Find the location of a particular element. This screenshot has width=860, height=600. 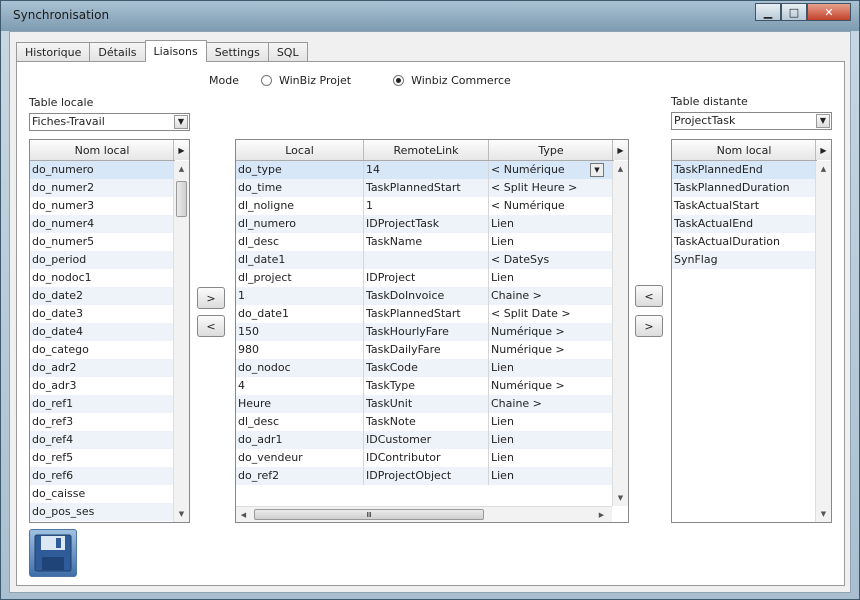

list-item: do_ref1 is located at coordinates (102, 404).